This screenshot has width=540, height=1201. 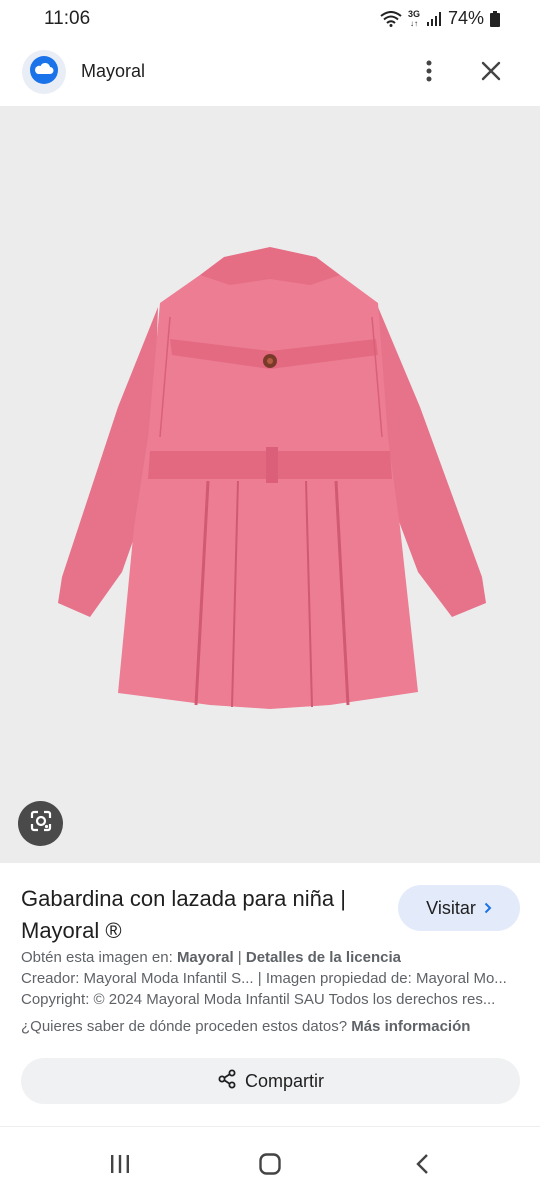 I want to click on google-lens-button, so click(x=40, y=823).